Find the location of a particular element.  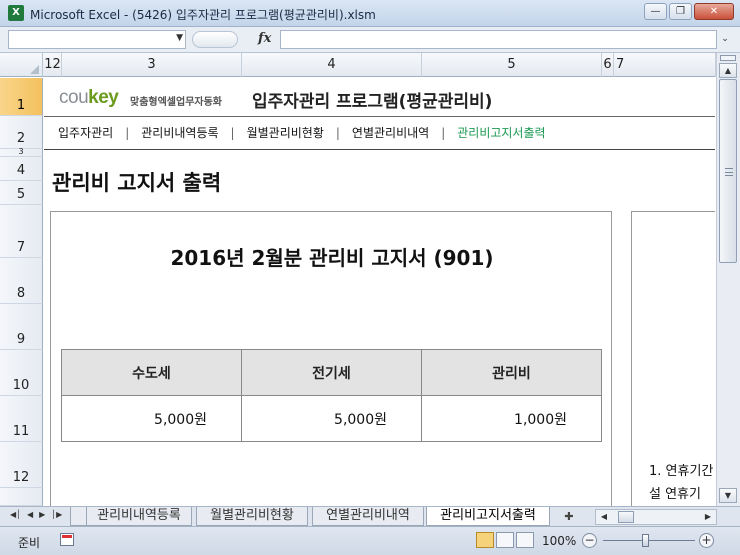

electricity-fee-value: 5,000원 is located at coordinates (331, 418).